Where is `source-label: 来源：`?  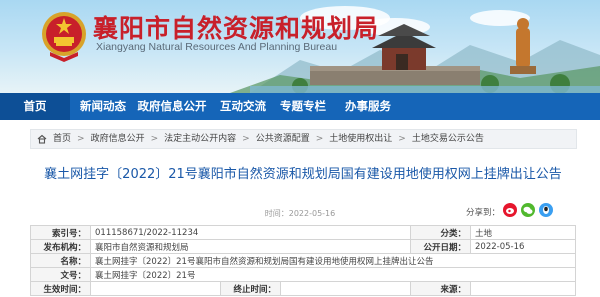
source-label: 来源： is located at coordinates (440, 288).